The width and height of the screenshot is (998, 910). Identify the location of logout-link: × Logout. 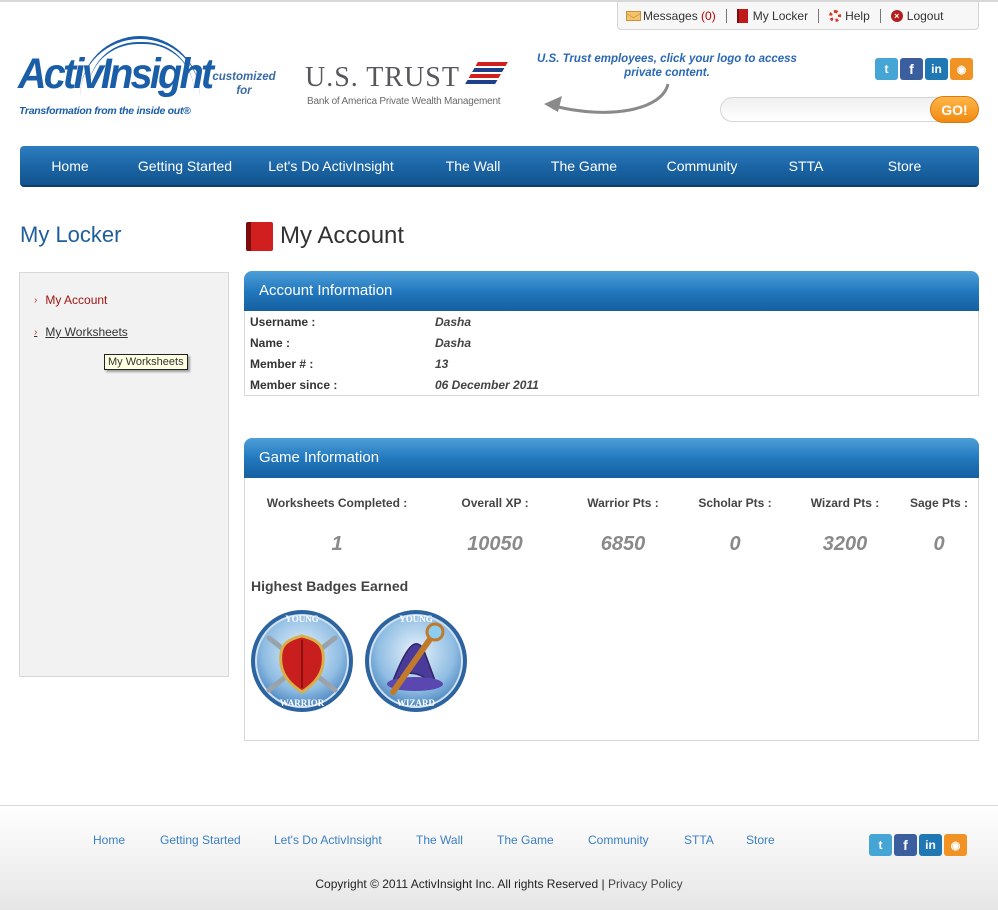
(917, 15).